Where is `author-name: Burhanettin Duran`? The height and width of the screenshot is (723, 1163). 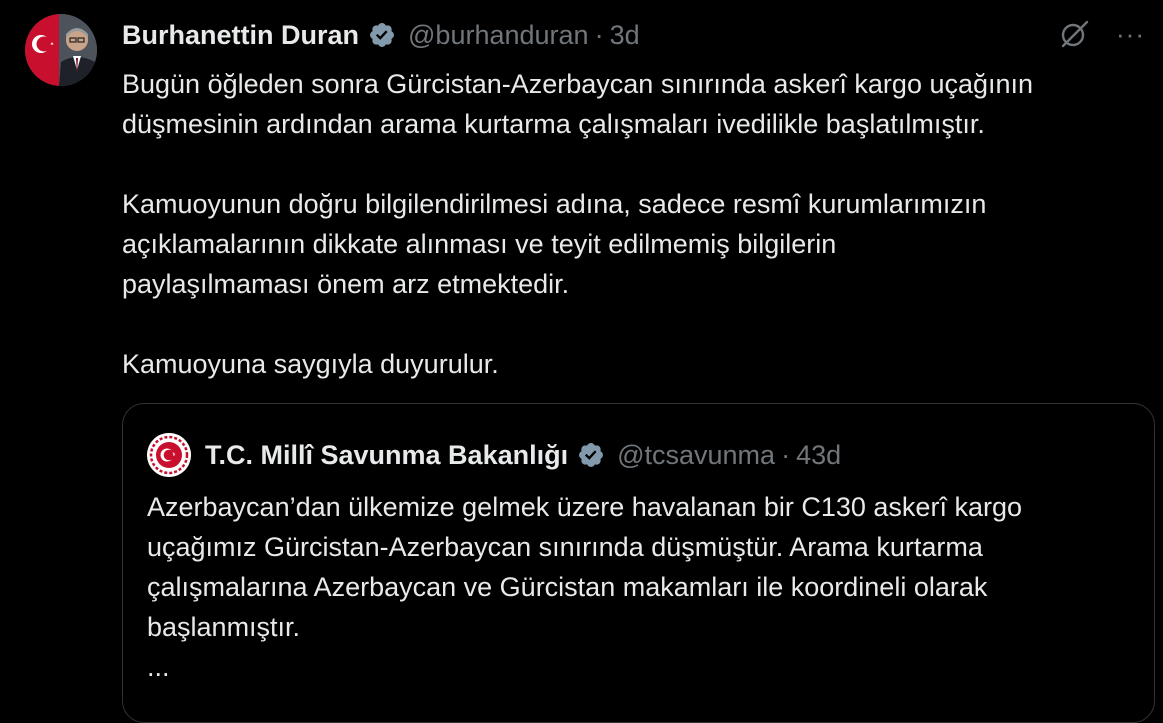
author-name: Burhanettin Duran is located at coordinates (240, 35).